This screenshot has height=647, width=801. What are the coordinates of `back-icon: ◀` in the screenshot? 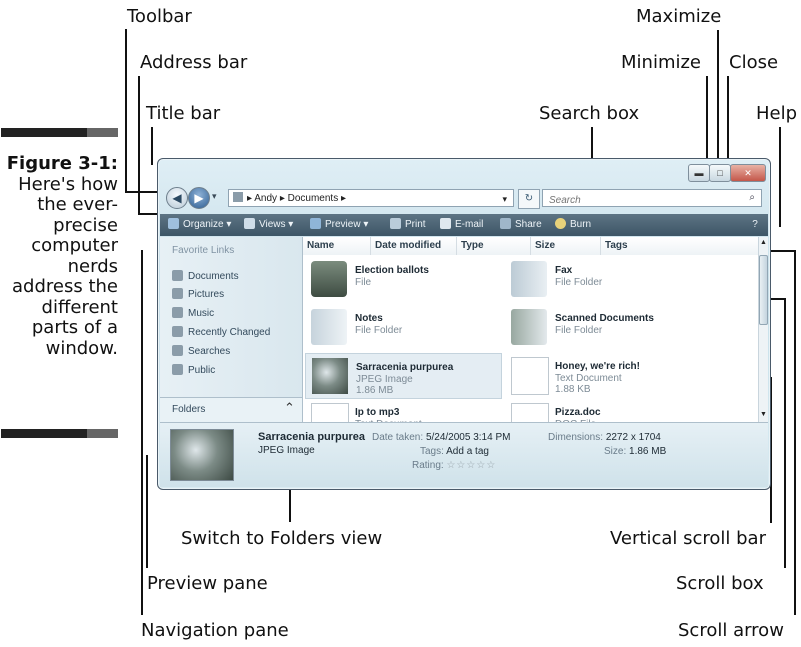 It's located at (177, 198).